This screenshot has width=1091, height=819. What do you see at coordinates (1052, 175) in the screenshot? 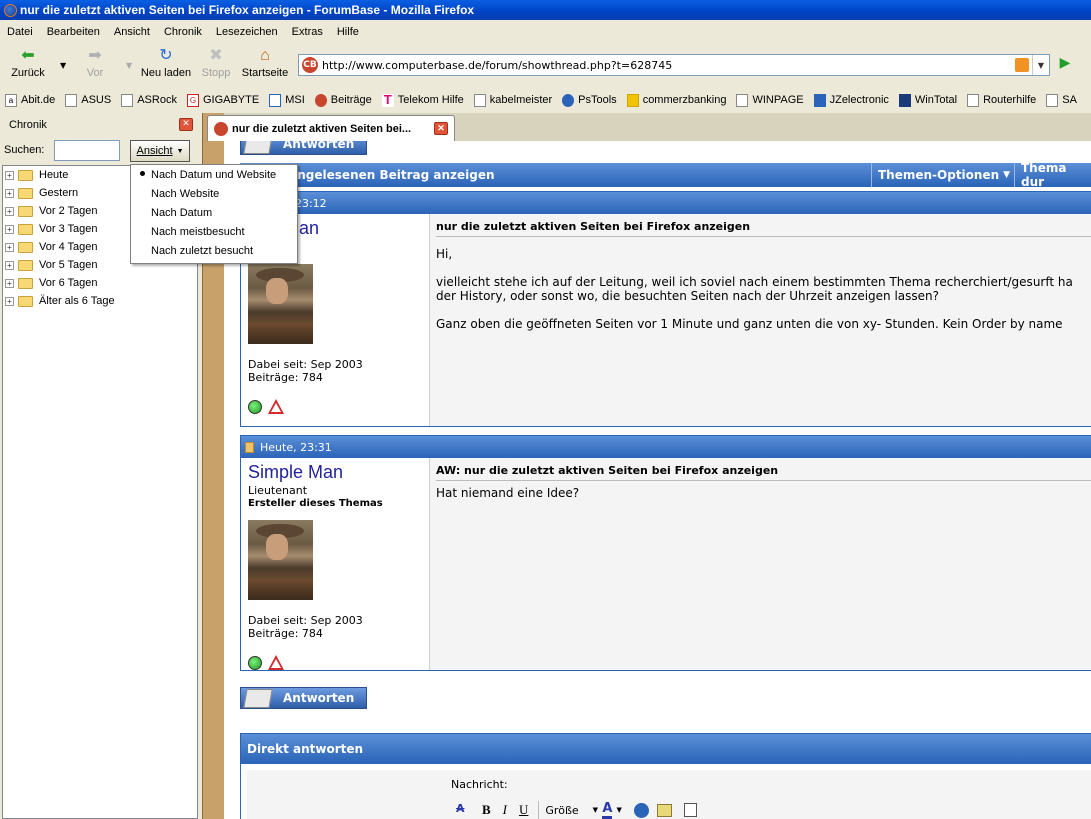
I see `thread-search-menu: Thema dur` at bounding box center [1052, 175].